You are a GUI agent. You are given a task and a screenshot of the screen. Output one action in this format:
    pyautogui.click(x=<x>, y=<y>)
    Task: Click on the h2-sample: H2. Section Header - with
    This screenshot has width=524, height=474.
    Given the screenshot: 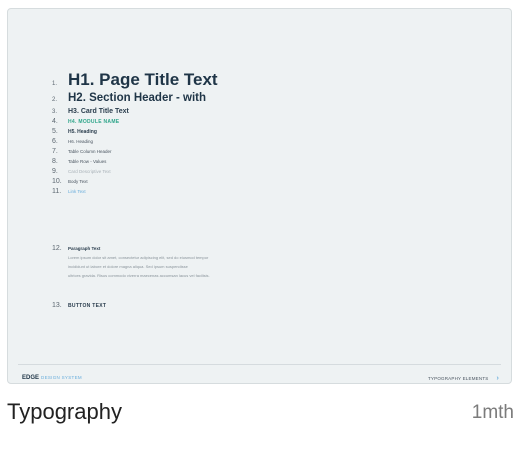 What is the action you would take?
    pyautogui.click(x=137, y=98)
    